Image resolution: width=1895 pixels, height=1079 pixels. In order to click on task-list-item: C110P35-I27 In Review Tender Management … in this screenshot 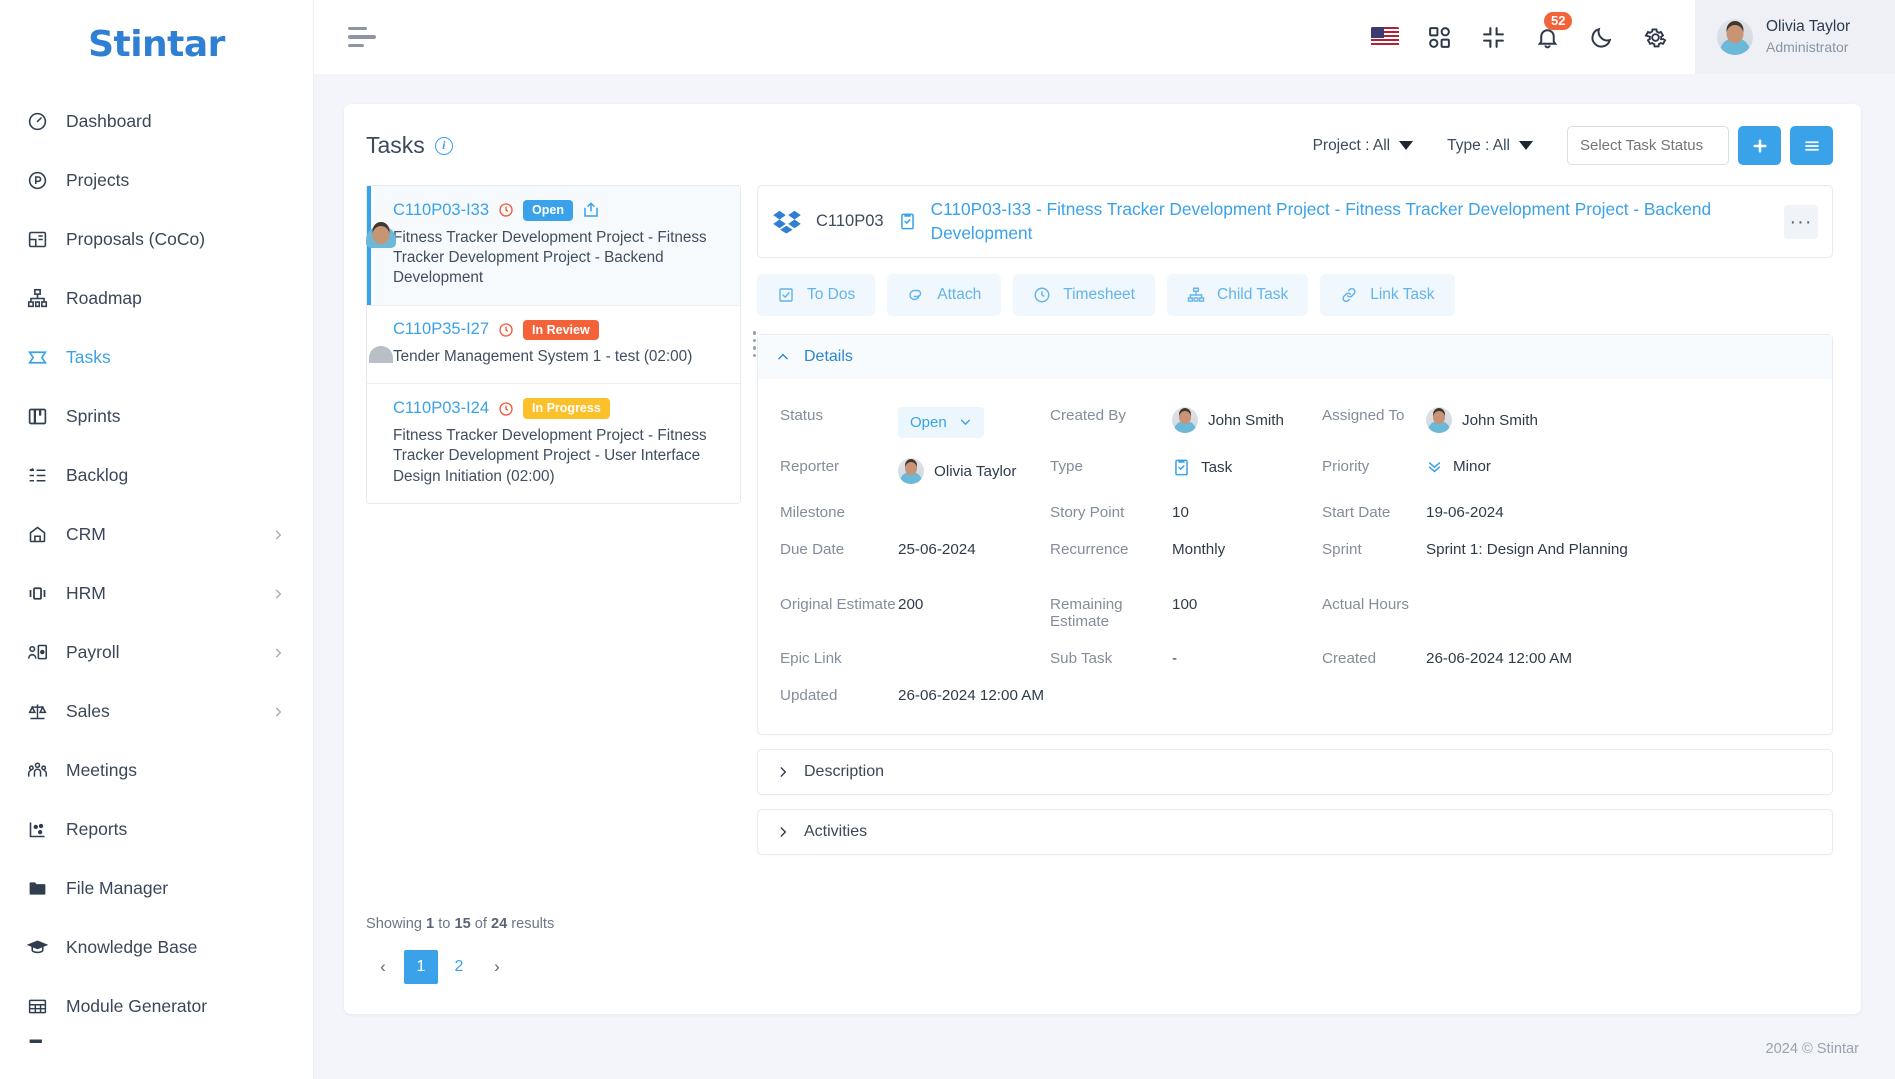, I will do `click(561, 345)`.